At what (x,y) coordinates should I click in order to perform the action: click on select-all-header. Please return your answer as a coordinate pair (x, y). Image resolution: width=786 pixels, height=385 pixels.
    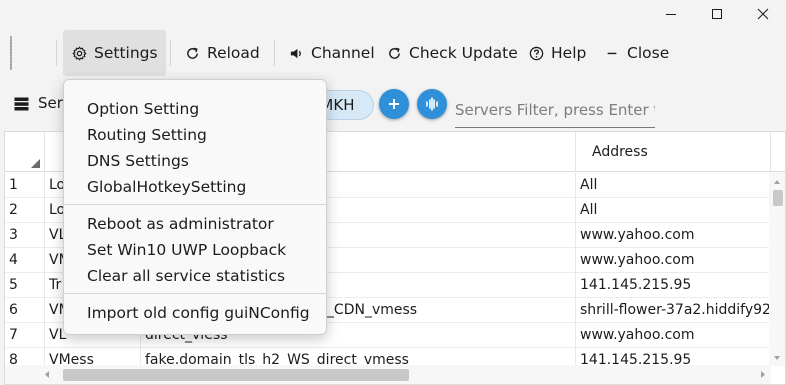
    Looking at the image, I should click on (25, 152).